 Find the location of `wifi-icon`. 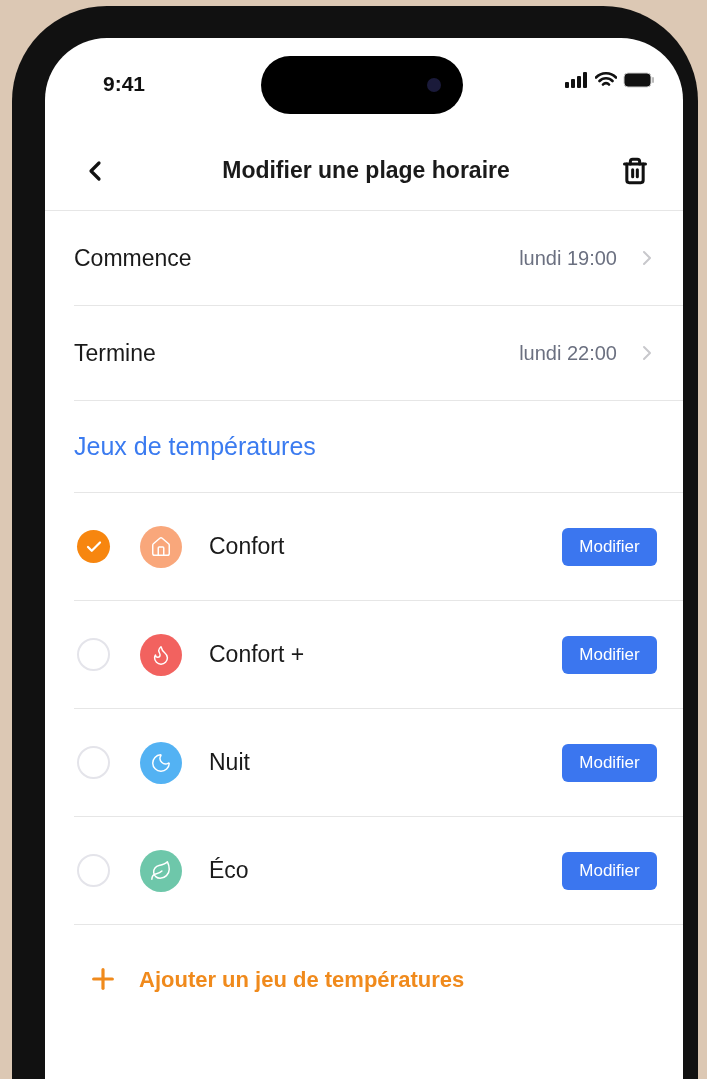

wifi-icon is located at coordinates (606, 80).